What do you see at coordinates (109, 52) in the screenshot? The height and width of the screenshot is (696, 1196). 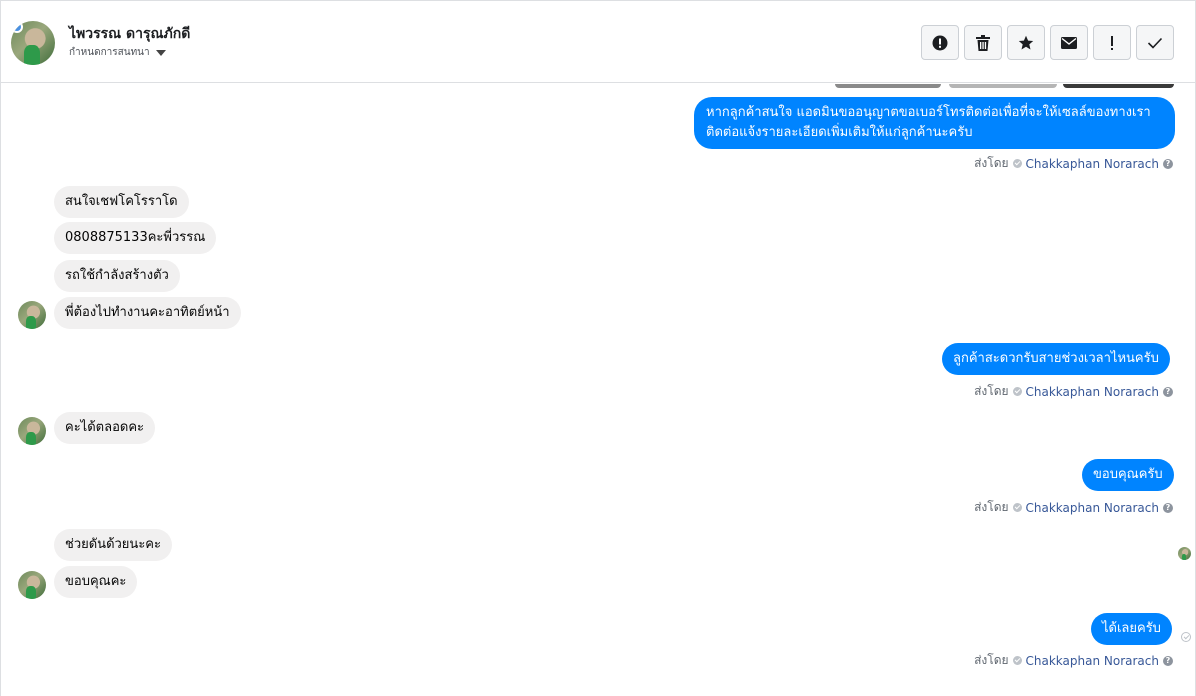 I see `conversation-status-label: กำหนดการสนทนา` at bounding box center [109, 52].